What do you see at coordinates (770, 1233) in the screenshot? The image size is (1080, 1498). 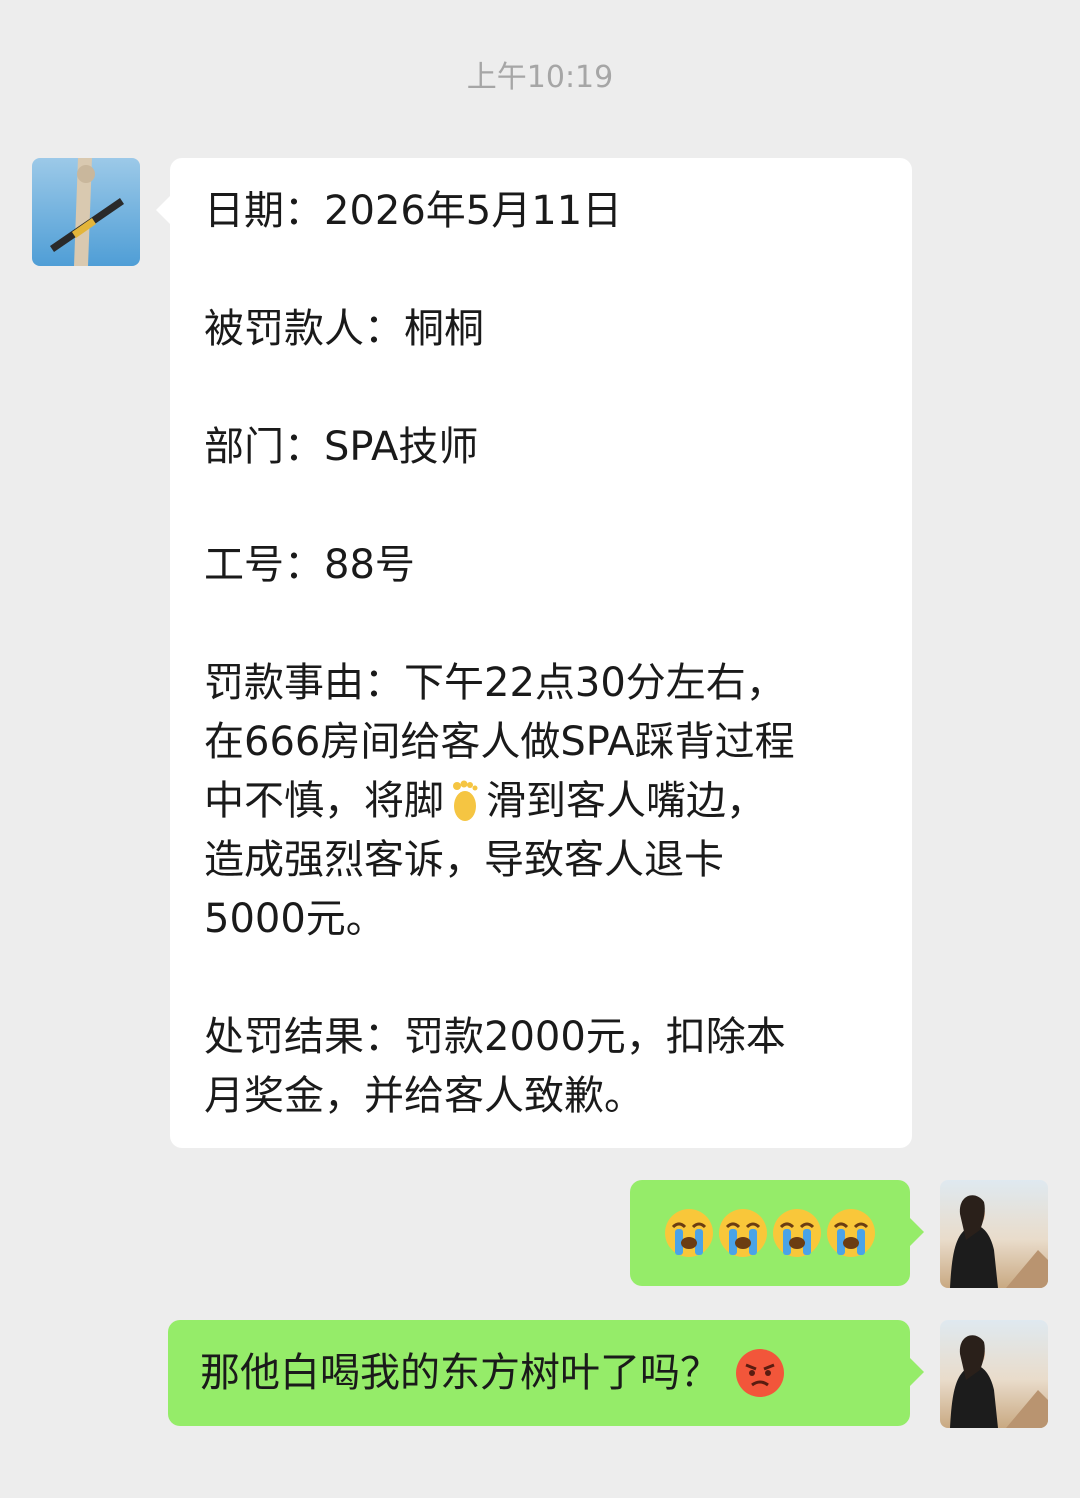 I see `crying-emoji-row` at bounding box center [770, 1233].